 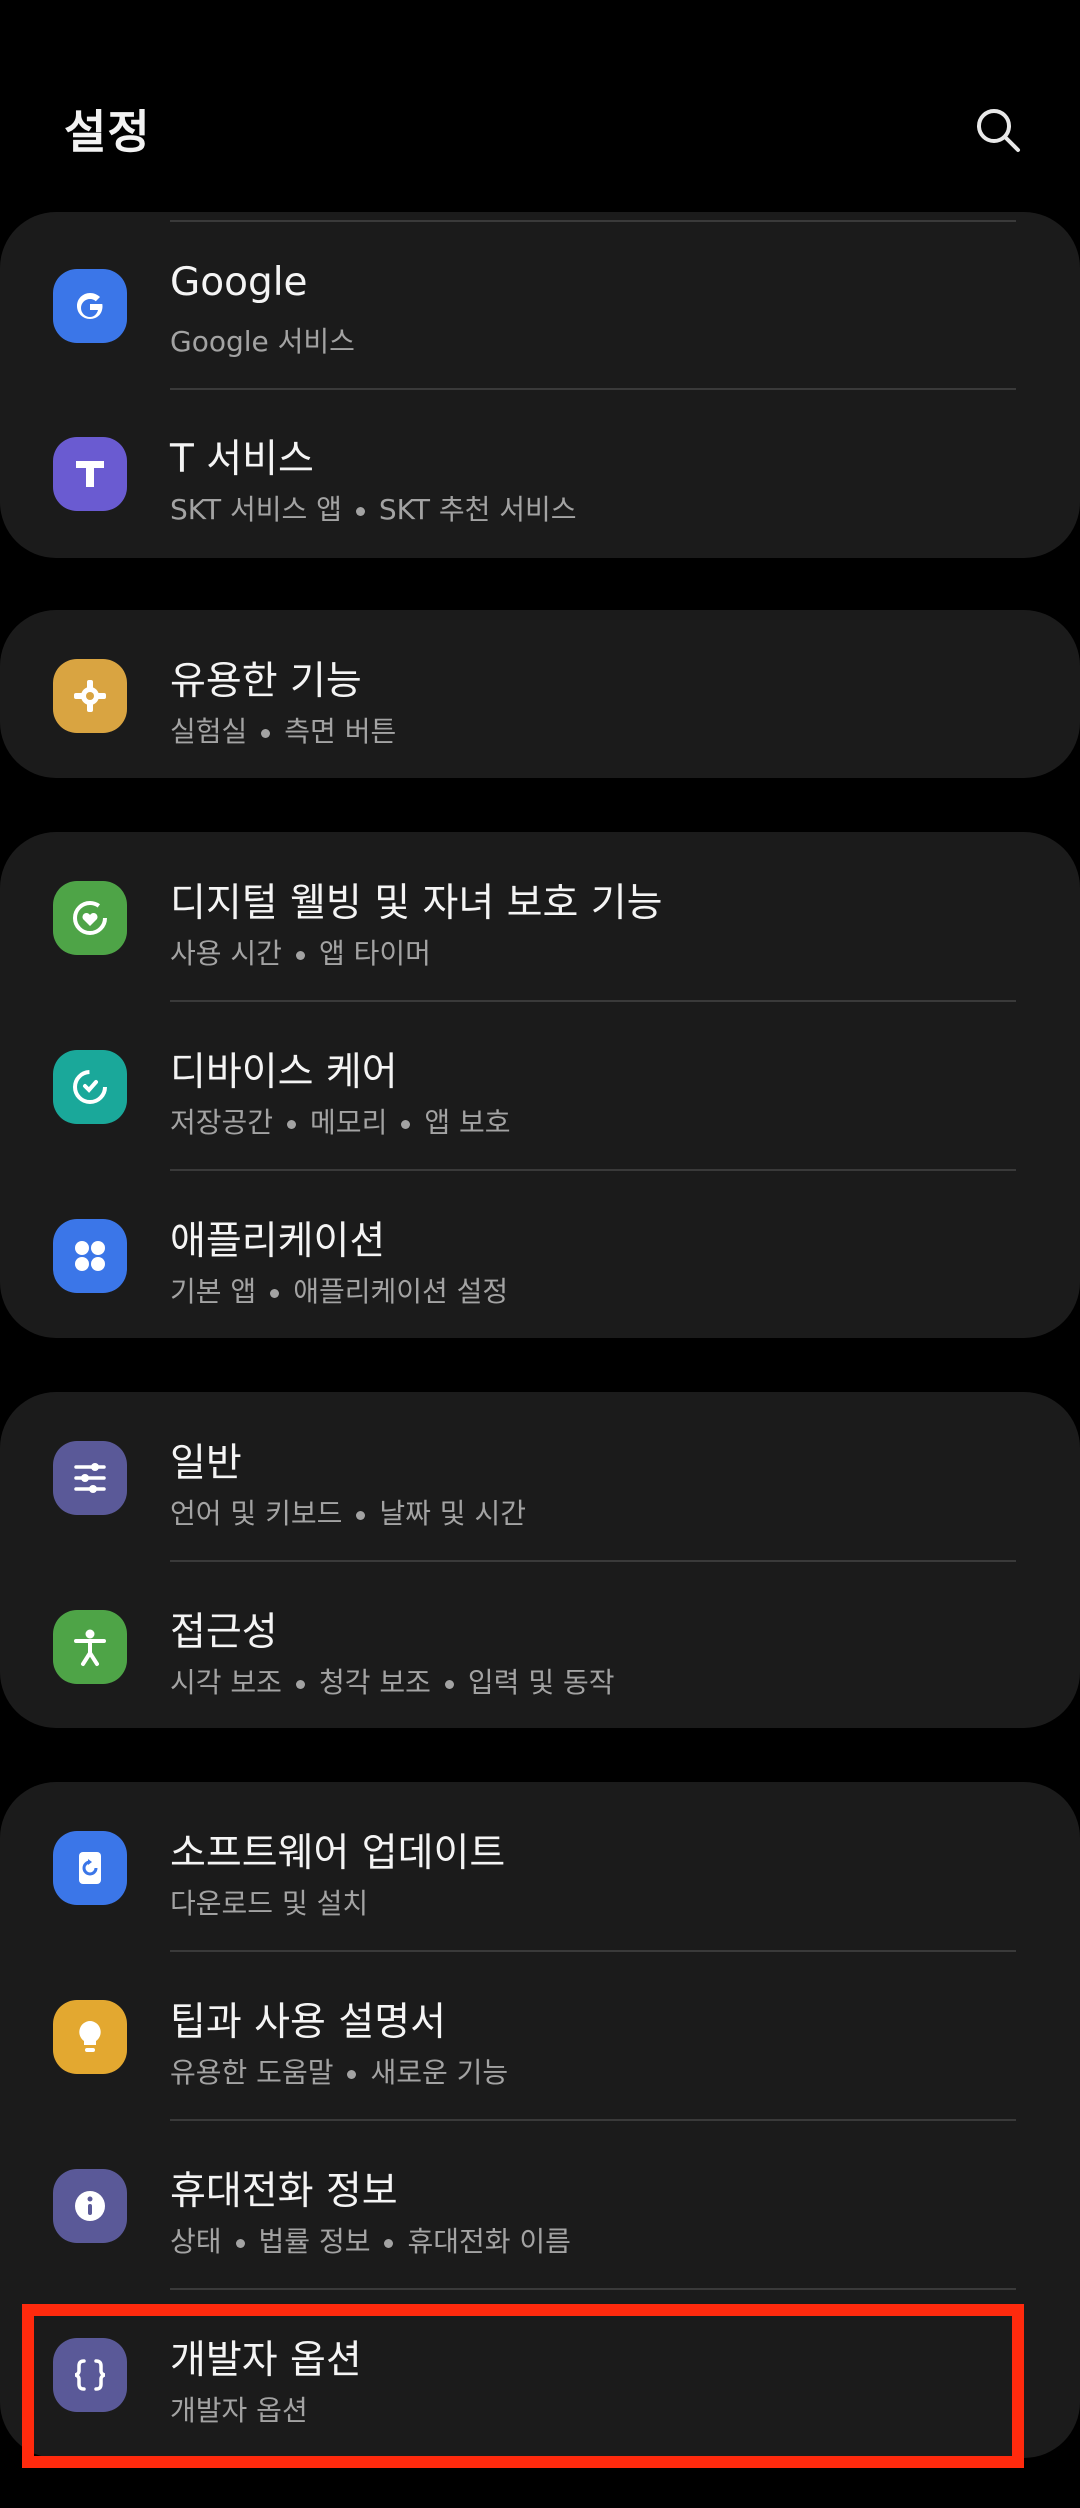 What do you see at coordinates (90, 1256) in the screenshot?
I see `apps-grid-icon` at bounding box center [90, 1256].